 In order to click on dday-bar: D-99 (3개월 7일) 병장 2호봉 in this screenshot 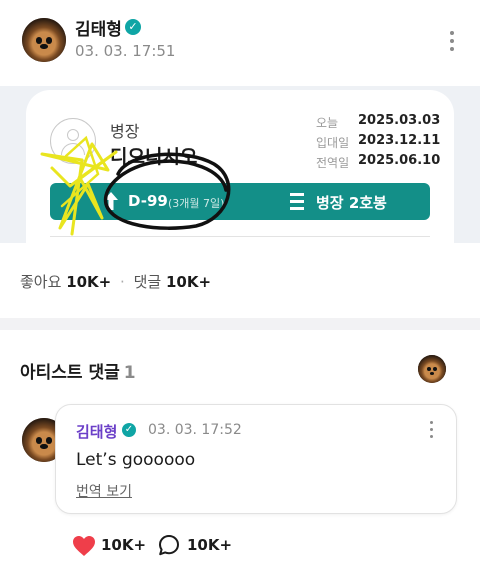, I will do `click(240, 201)`.